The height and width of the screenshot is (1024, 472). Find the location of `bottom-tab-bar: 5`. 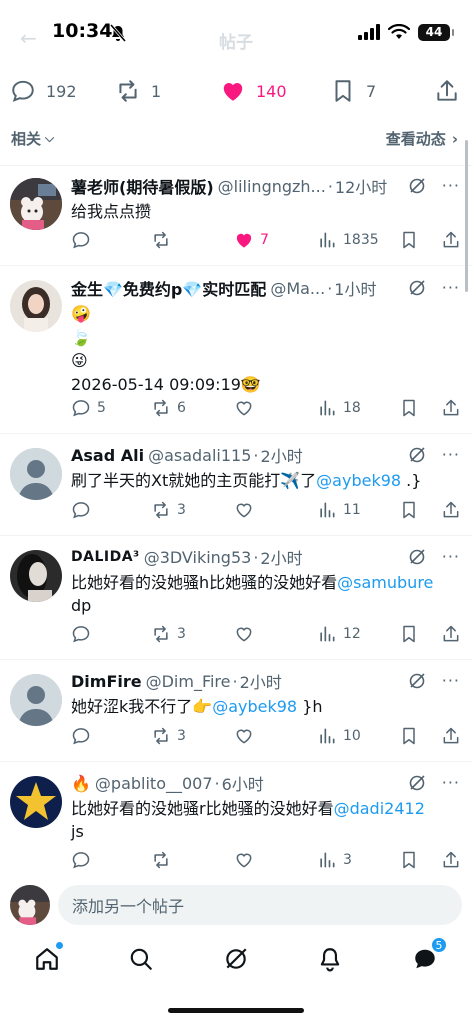

bottom-tab-bar: 5 is located at coordinates (236, 960).